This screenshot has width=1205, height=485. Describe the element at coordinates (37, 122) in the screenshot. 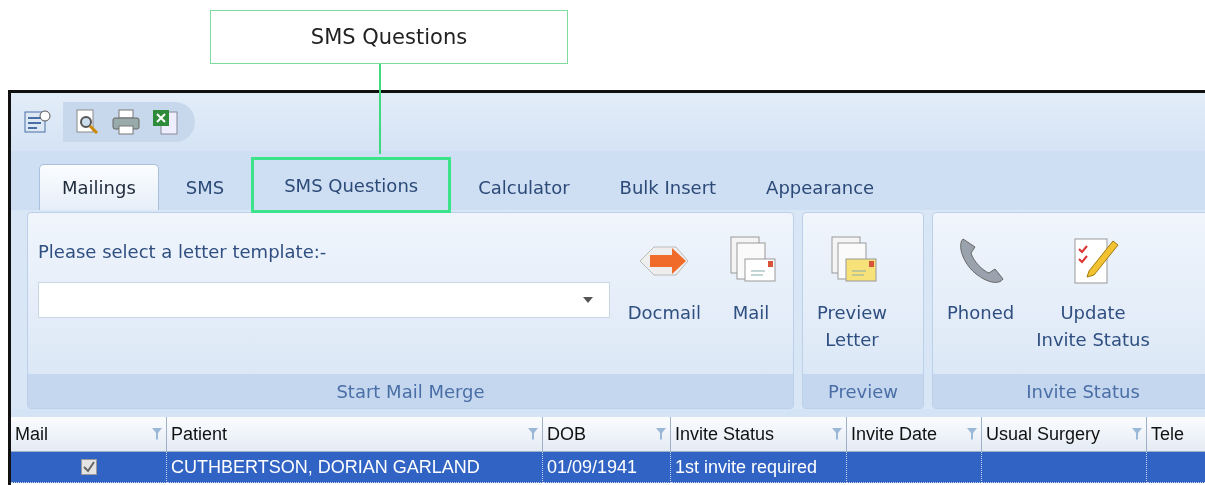

I see `form-icon` at that location.